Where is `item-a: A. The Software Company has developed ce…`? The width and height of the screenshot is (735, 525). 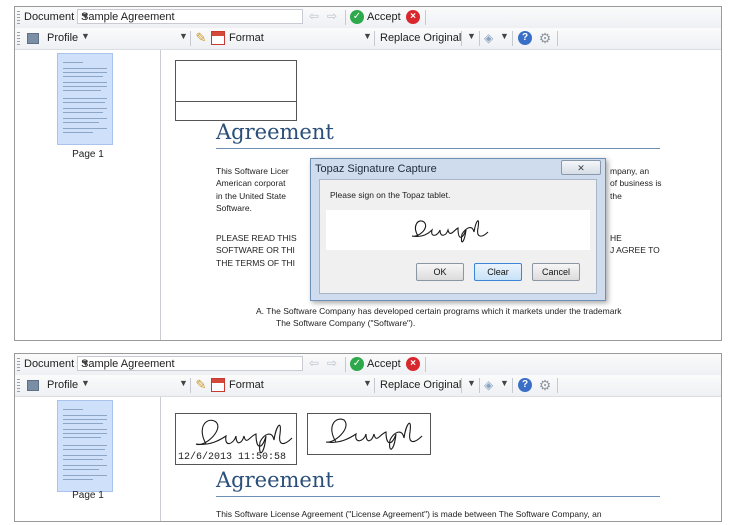 item-a: A. The Software Company has developed ce… is located at coordinates (476, 317).